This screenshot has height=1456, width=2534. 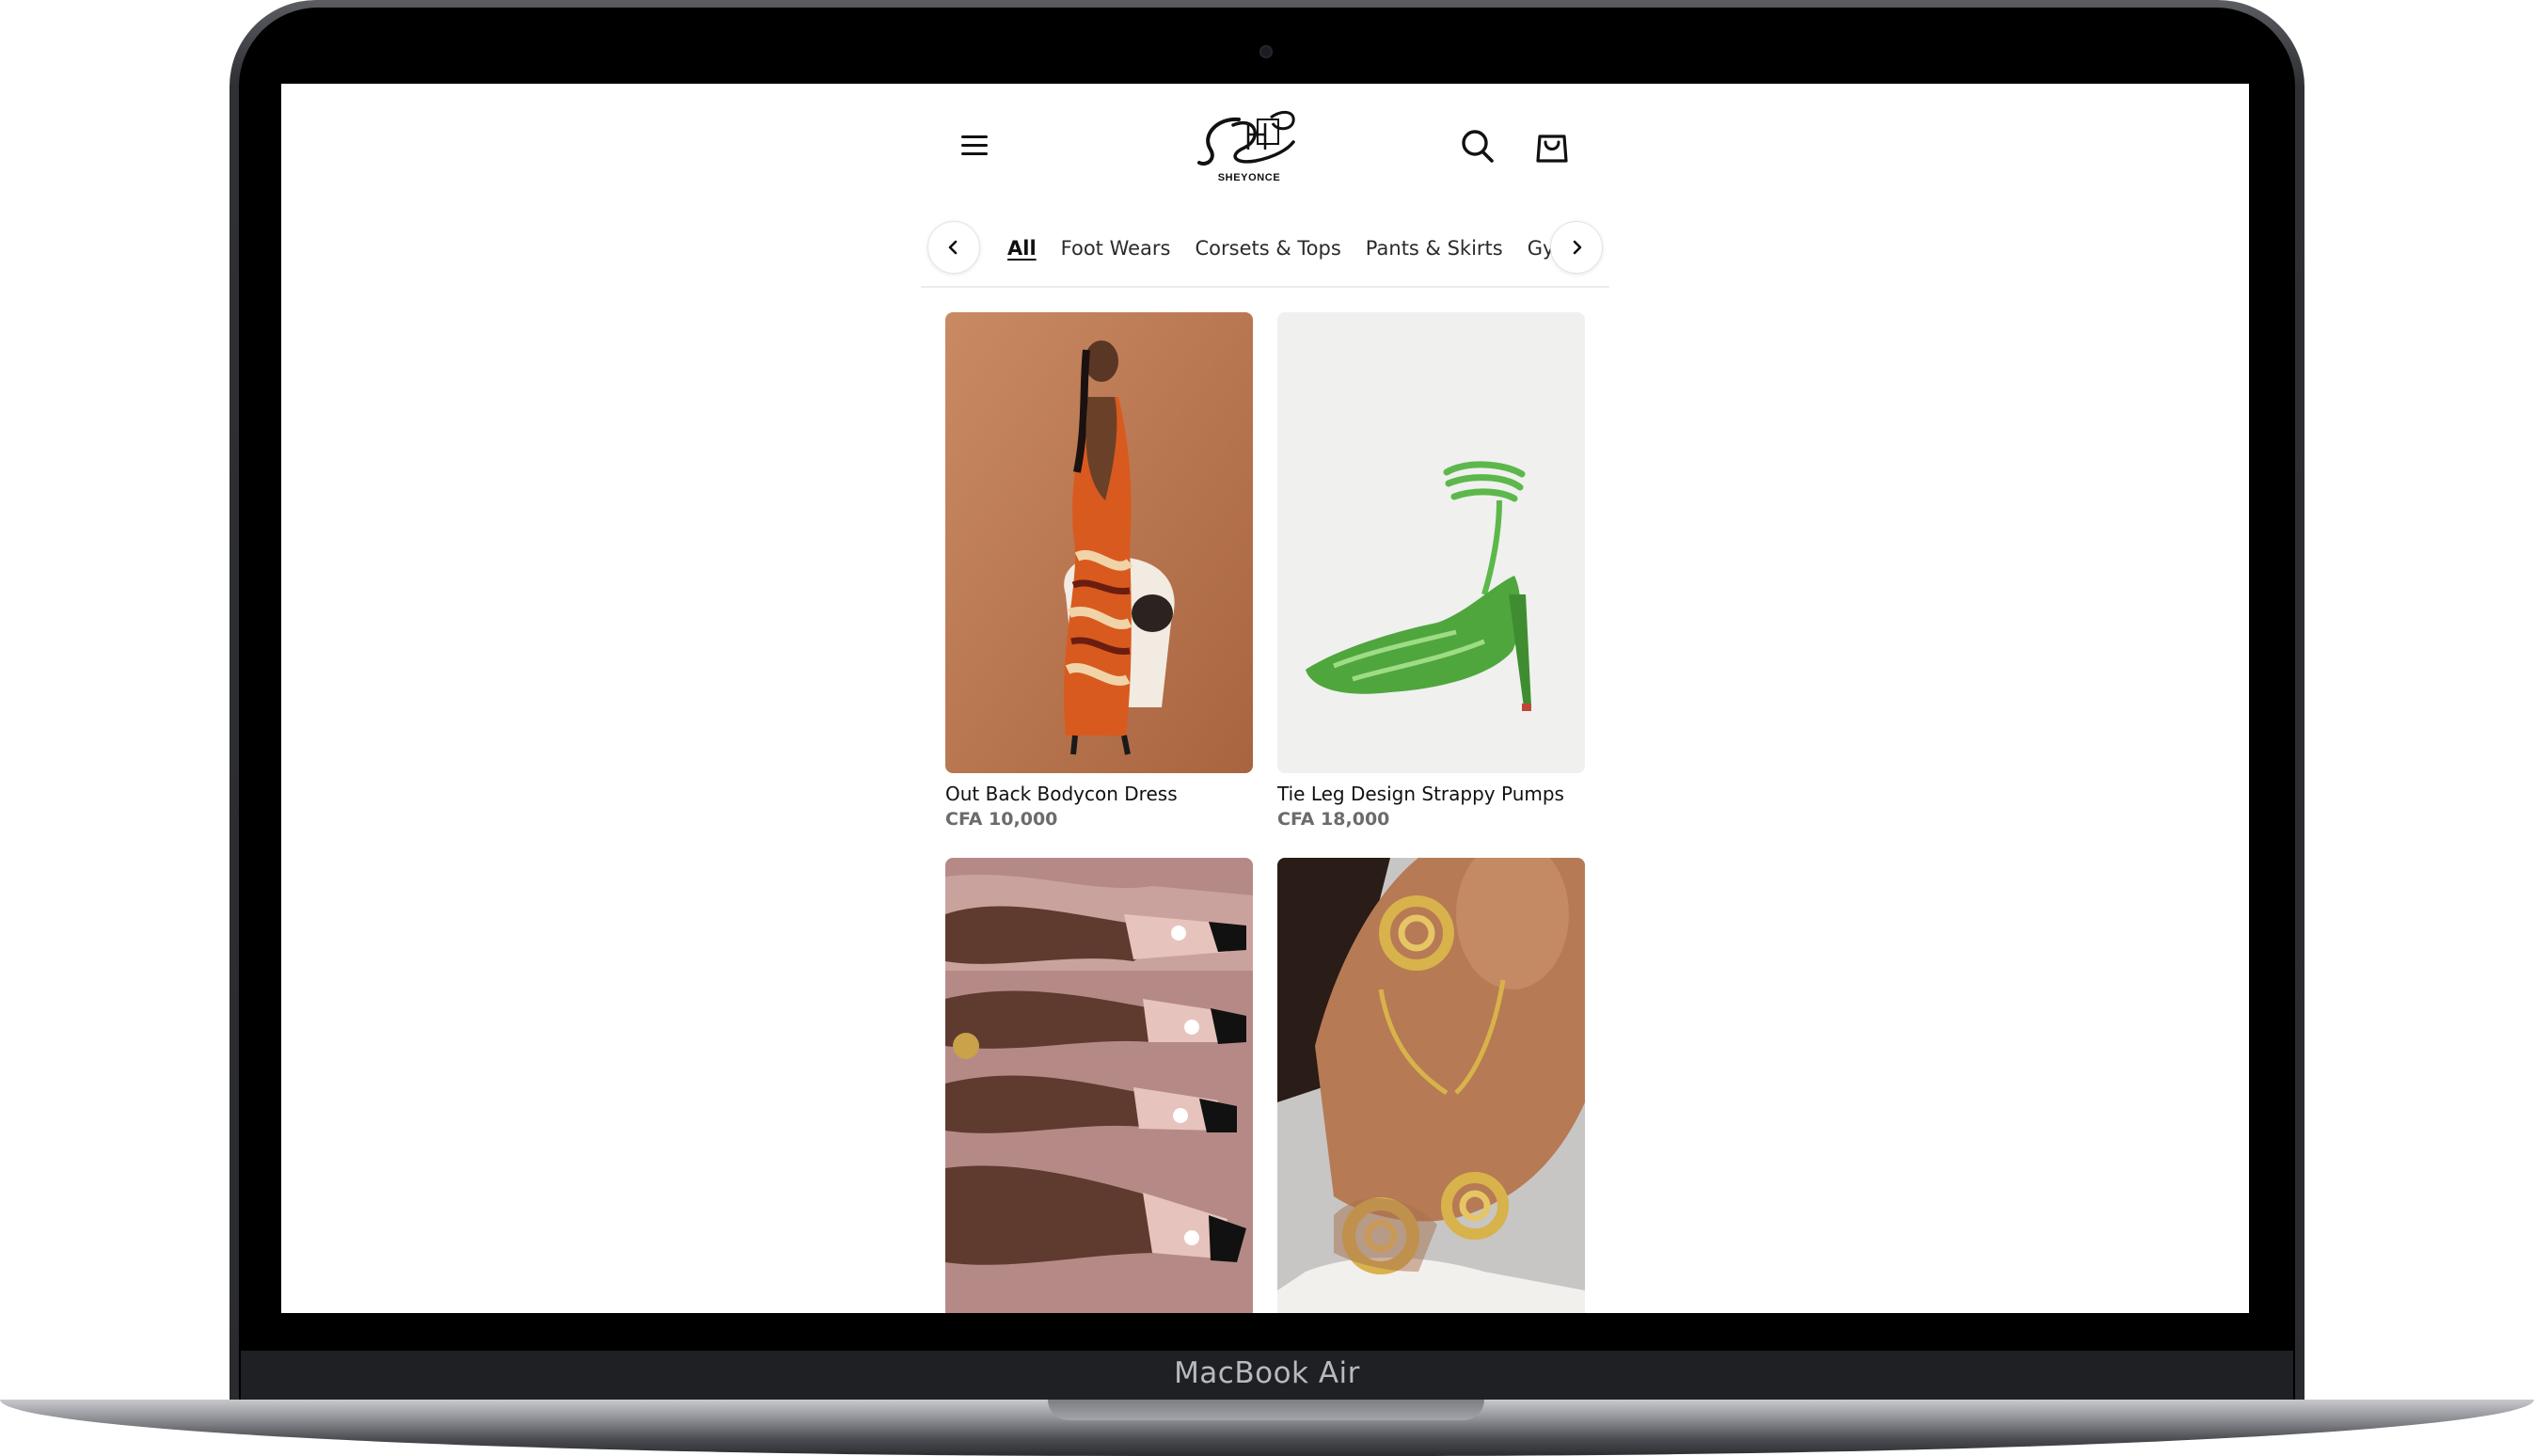 What do you see at coordinates (1333, 819) in the screenshot?
I see `product-price: CFA 18,000` at bounding box center [1333, 819].